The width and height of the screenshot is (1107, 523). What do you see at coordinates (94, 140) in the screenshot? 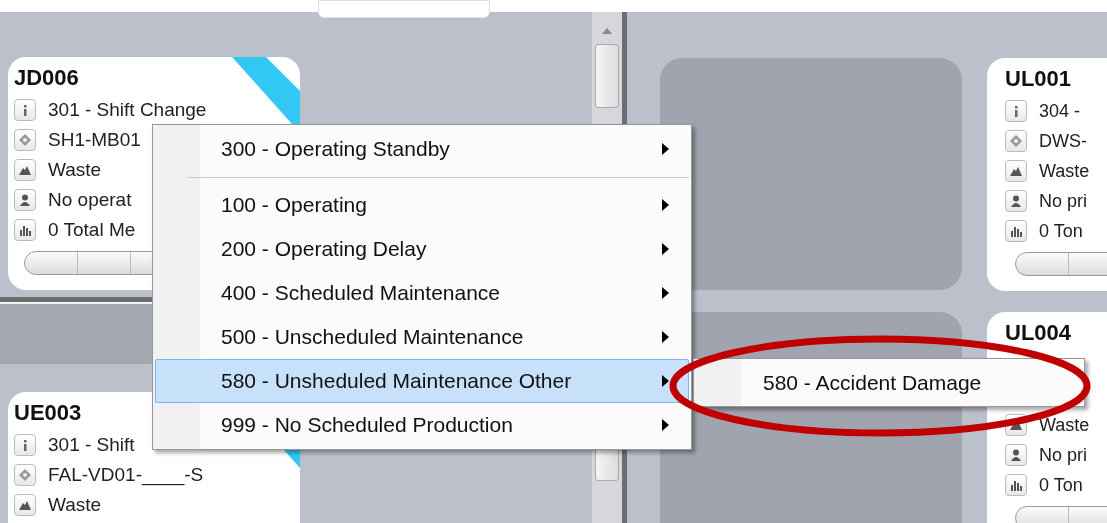
I see `status-text: SH1-MB01` at bounding box center [94, 140].